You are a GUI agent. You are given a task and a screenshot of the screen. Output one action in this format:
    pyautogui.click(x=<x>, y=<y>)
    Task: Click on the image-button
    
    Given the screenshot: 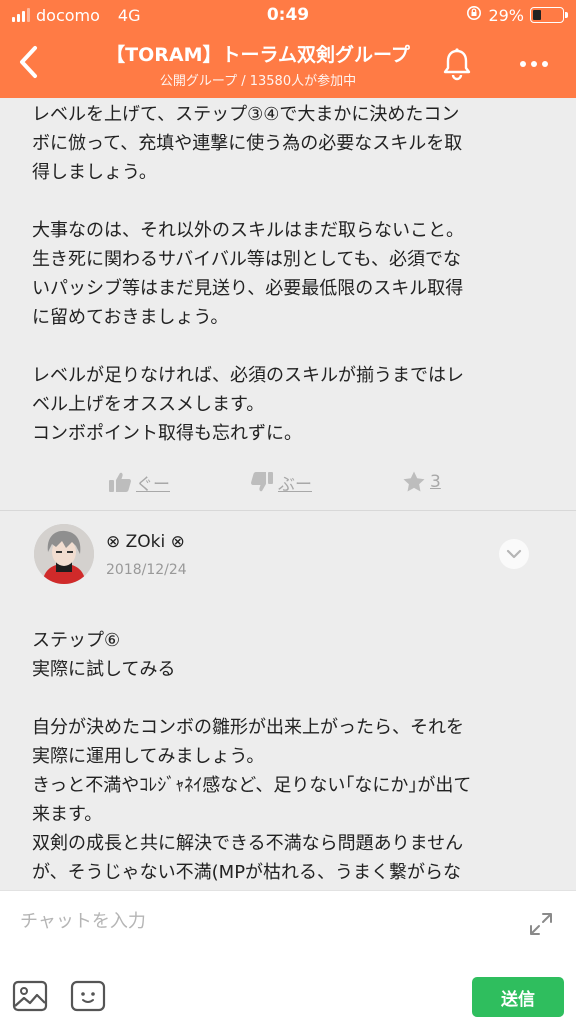 What is the action you would take?
    pyautogui.click(x=30, y=996)
    